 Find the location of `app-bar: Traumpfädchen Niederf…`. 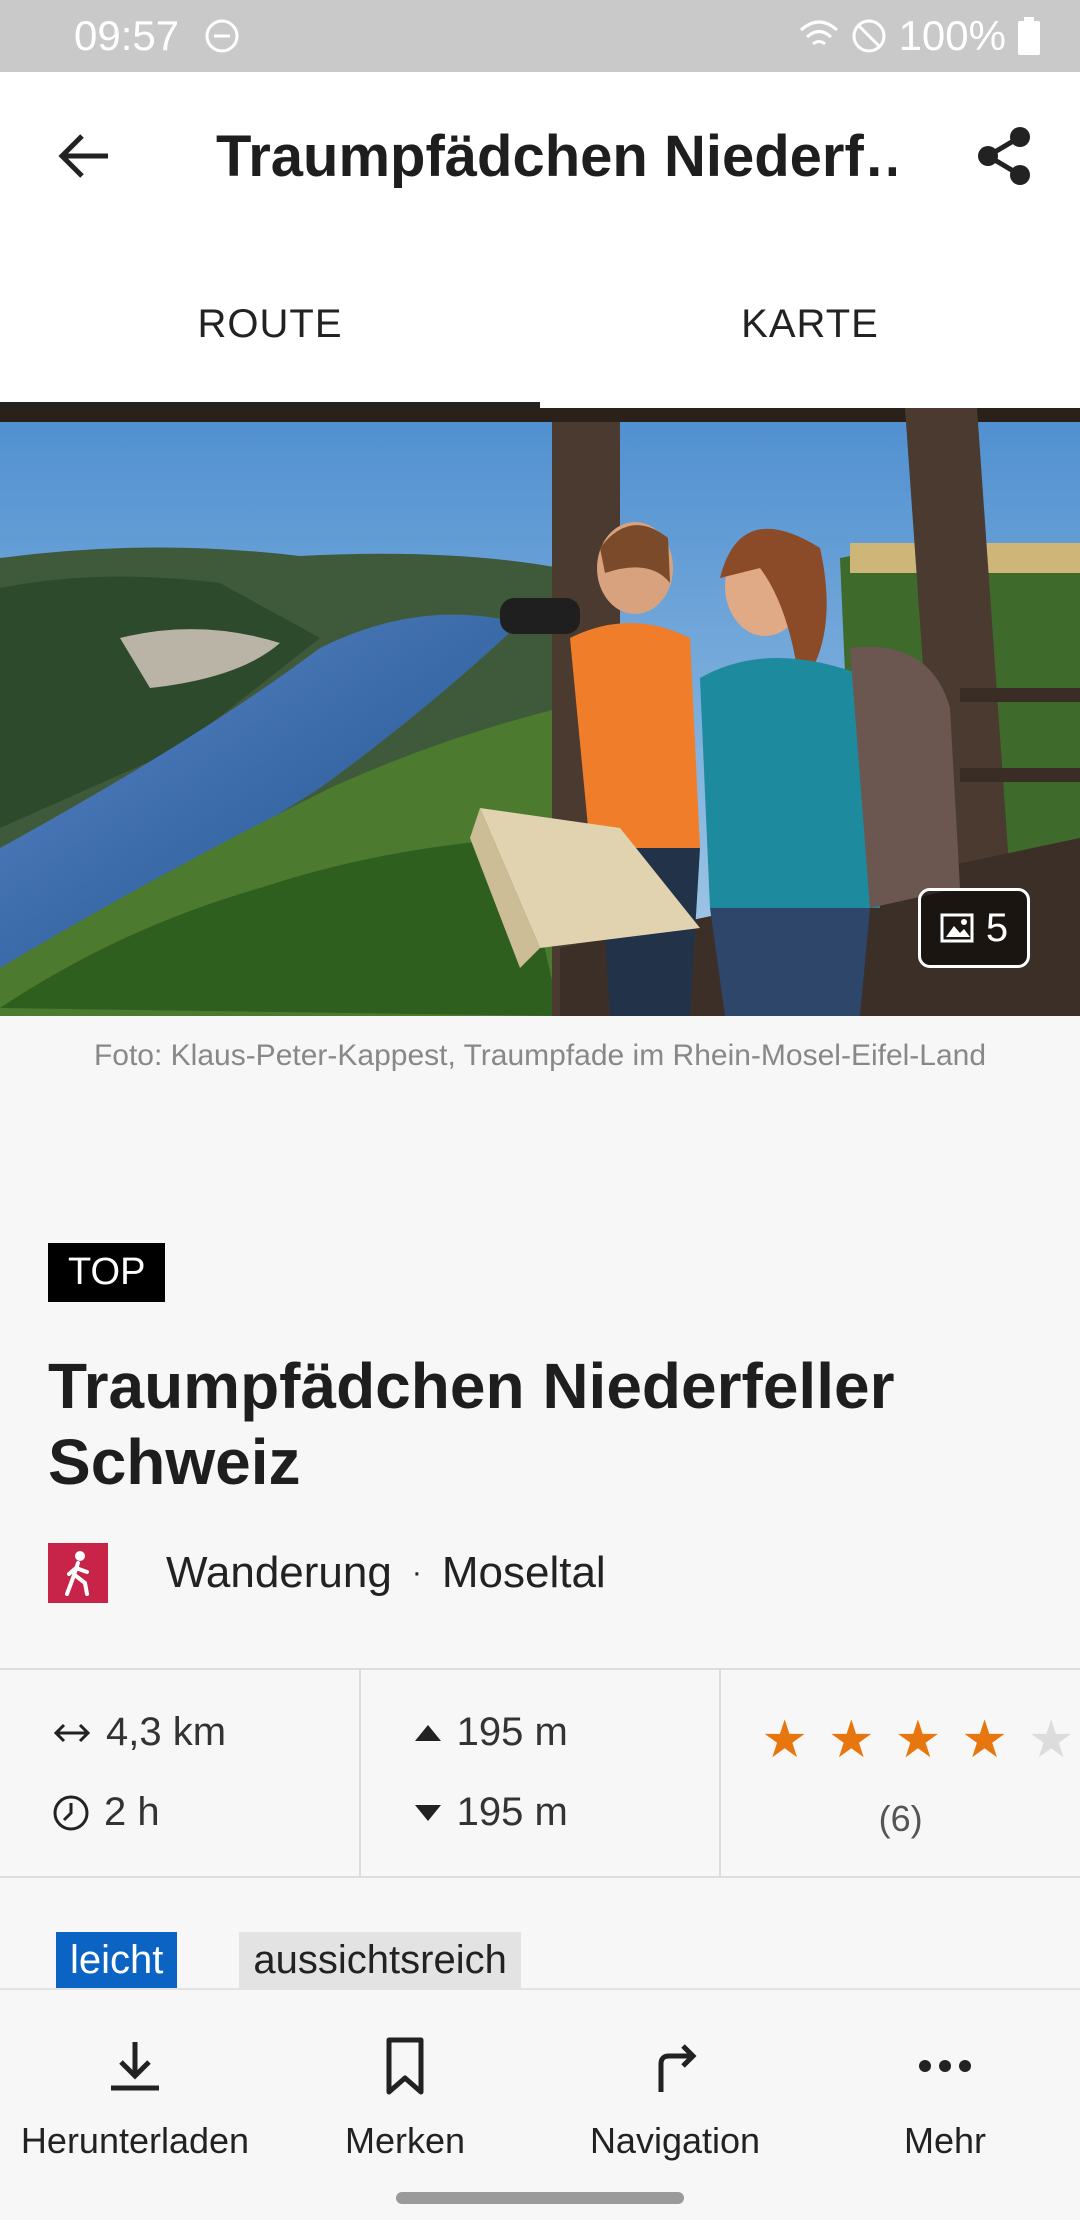

app-bar: Traumpfädchen Niederf… is located at coordinates (540, 156).